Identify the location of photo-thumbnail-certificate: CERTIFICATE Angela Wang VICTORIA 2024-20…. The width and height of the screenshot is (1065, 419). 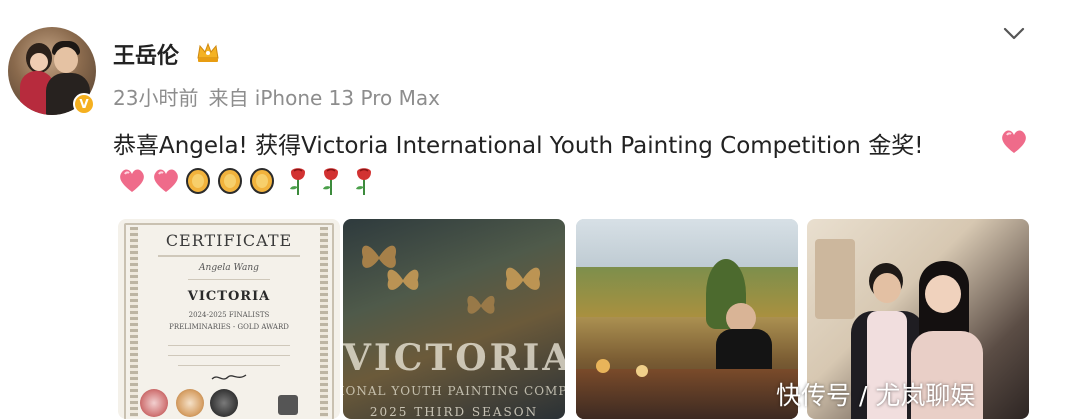
(229, 319).